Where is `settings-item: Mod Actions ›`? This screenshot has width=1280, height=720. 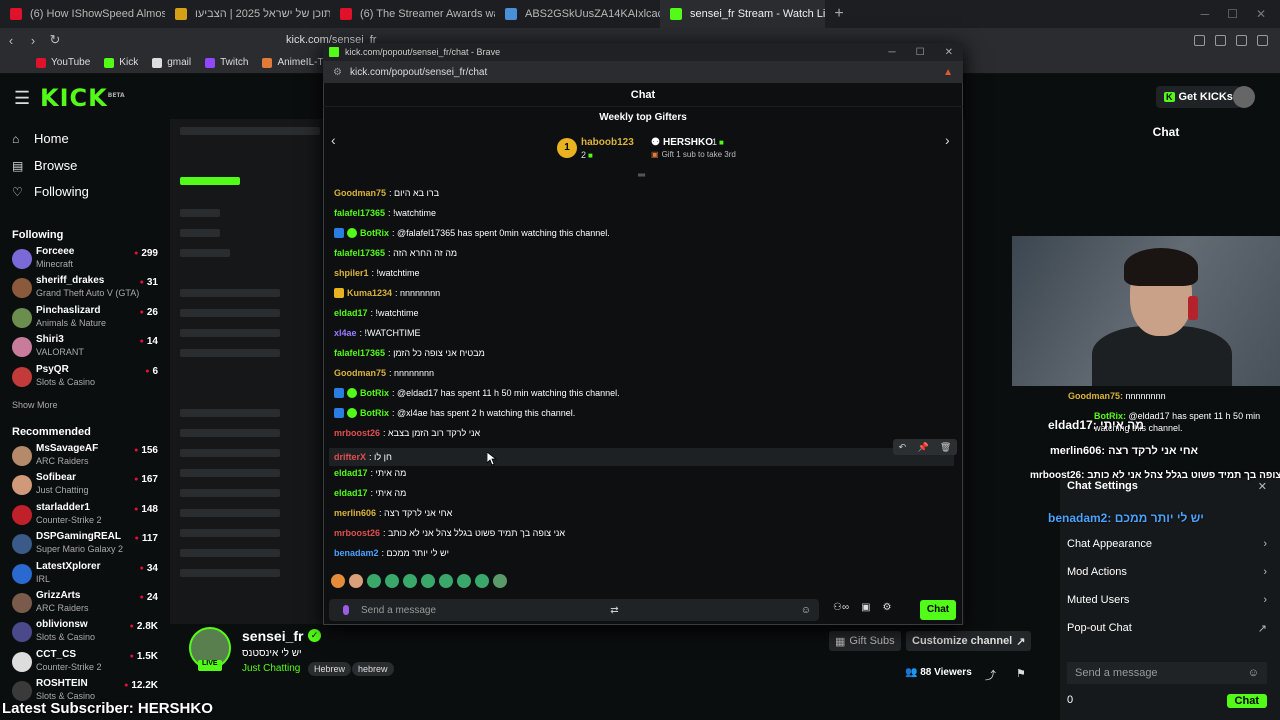 settings-item: Mod Actions › is located at coordinates (1167, 572).